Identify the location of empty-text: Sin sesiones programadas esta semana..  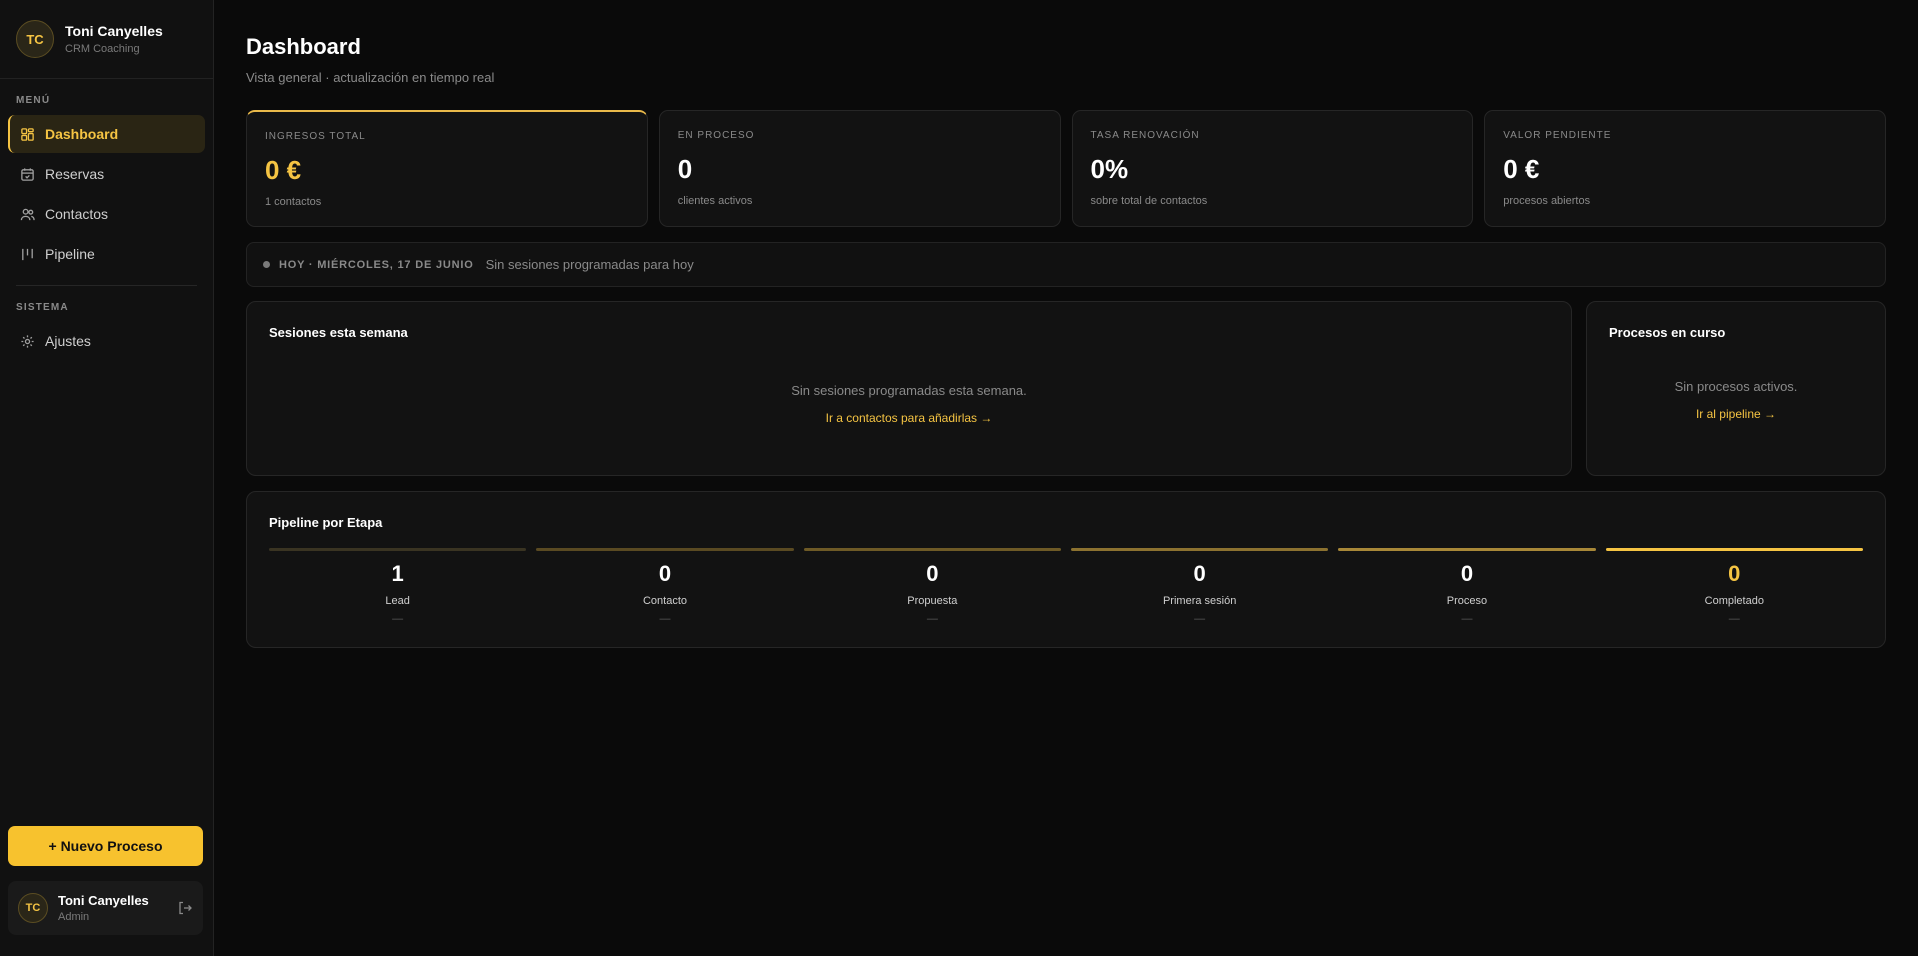
(909, 390).